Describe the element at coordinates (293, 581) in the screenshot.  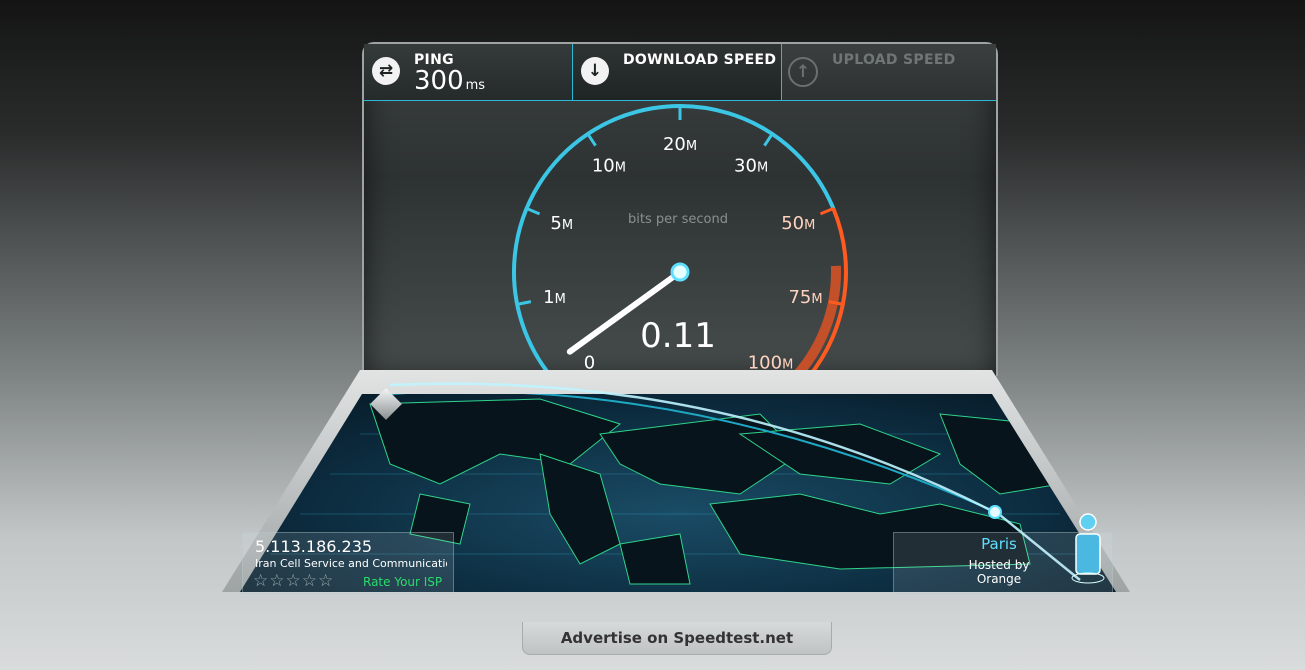
I see `isp-rating-stars: ☆☆☆☆☆` at that location.